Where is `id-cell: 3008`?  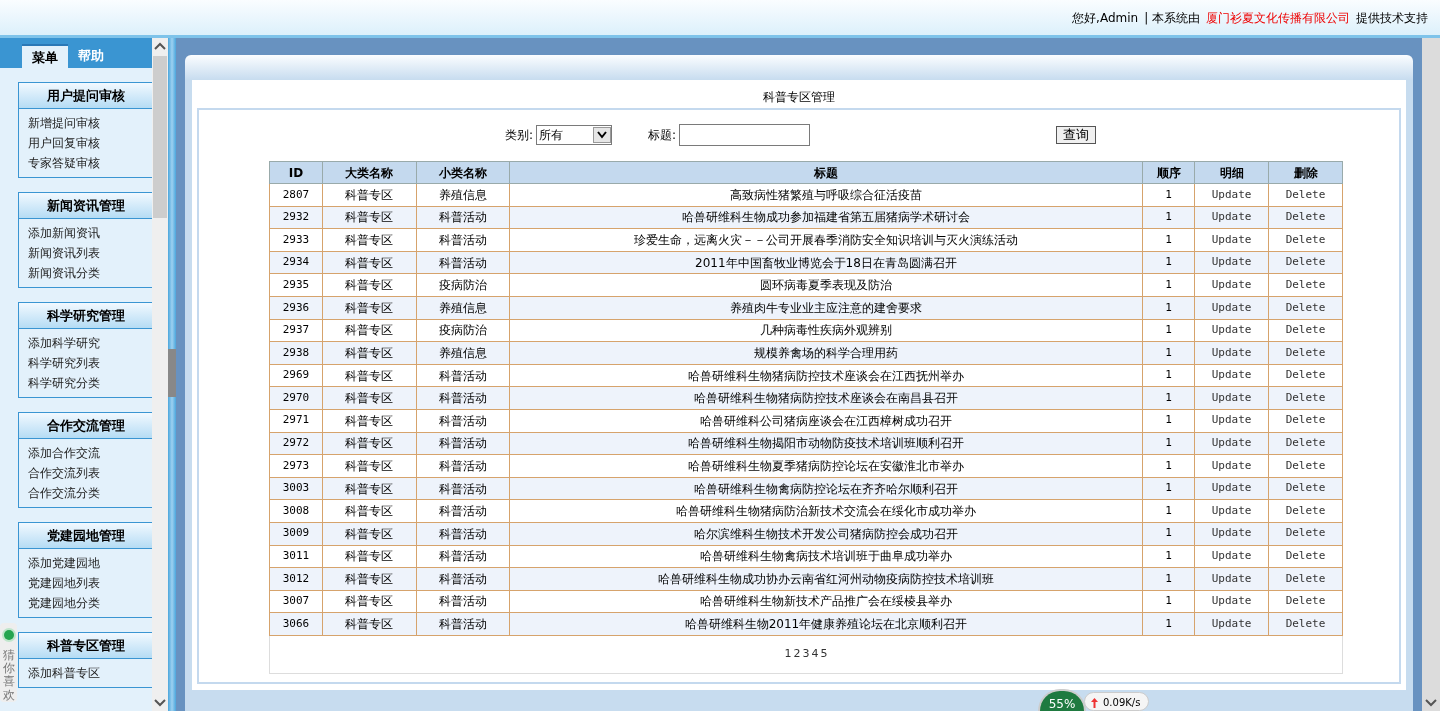 id-cell: 3008 is located at coordinates (296, 511).